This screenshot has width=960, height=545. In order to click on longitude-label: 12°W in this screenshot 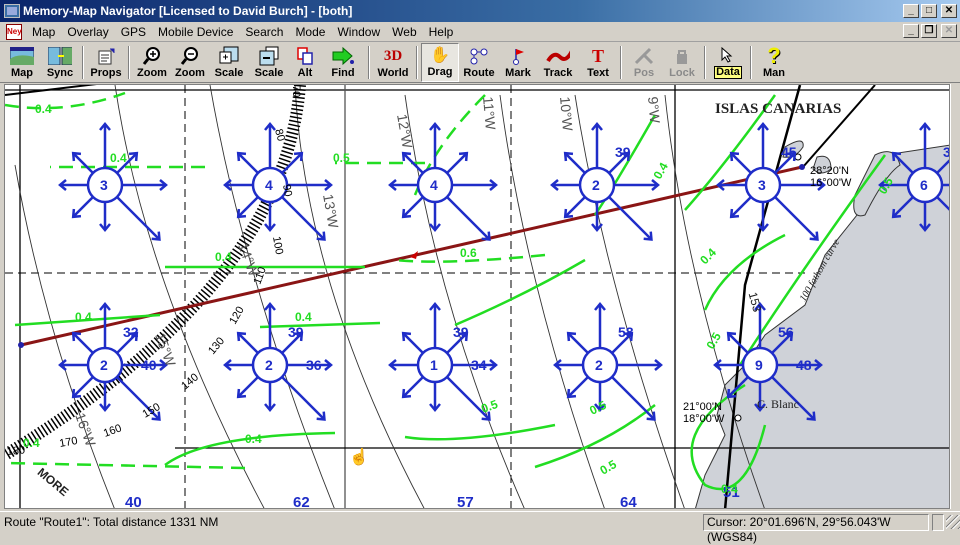, I will do `click(405, 131)`.